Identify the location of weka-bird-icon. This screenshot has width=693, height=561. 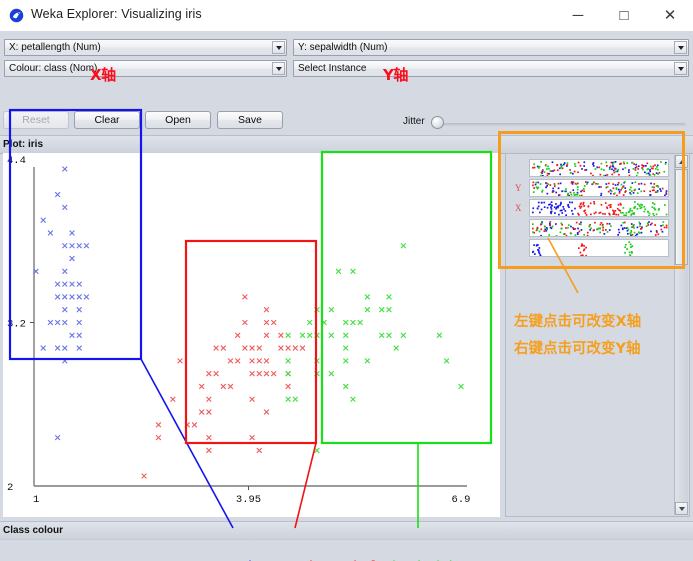
(16, 15).